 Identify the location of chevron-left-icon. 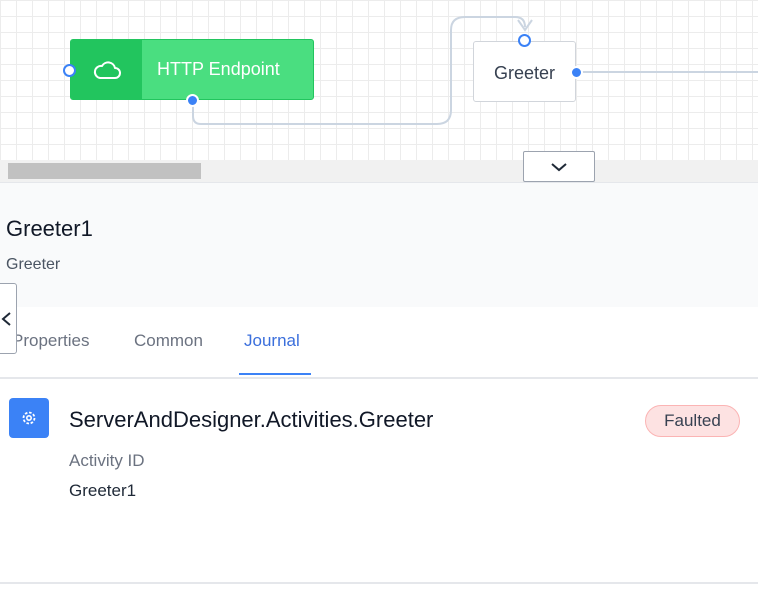
(5, 318).